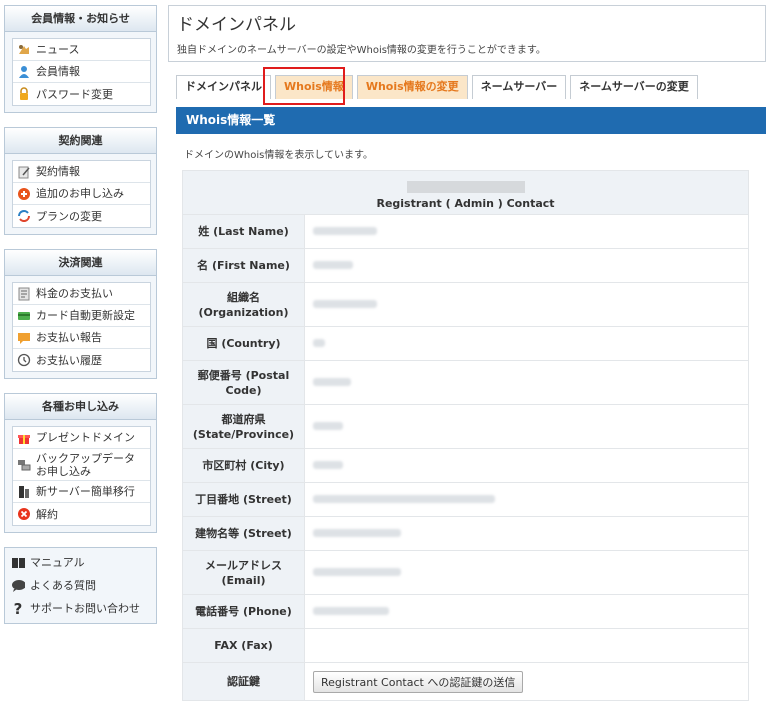  Describe the element at coordinates (526, 681) in the screenshot. I see `row-value: Registrant Contact への認証鍵の送信` at that location.